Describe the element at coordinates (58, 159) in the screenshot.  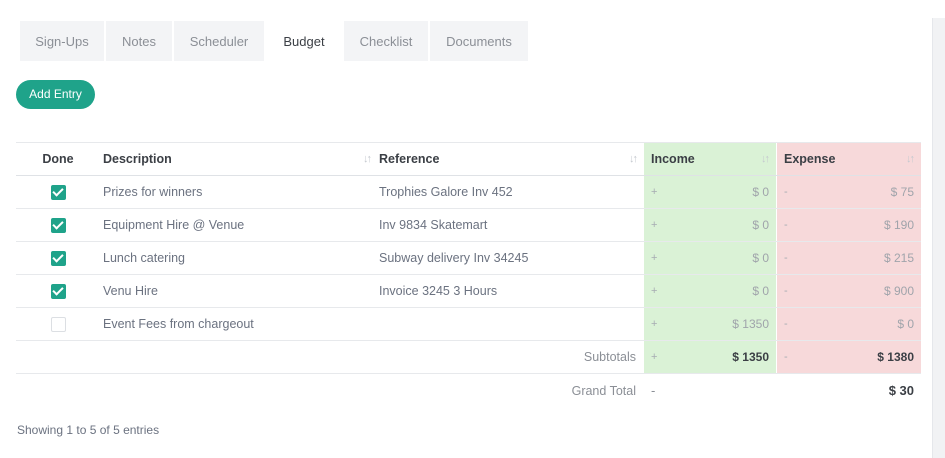
I see `header-done: Done` at that location.